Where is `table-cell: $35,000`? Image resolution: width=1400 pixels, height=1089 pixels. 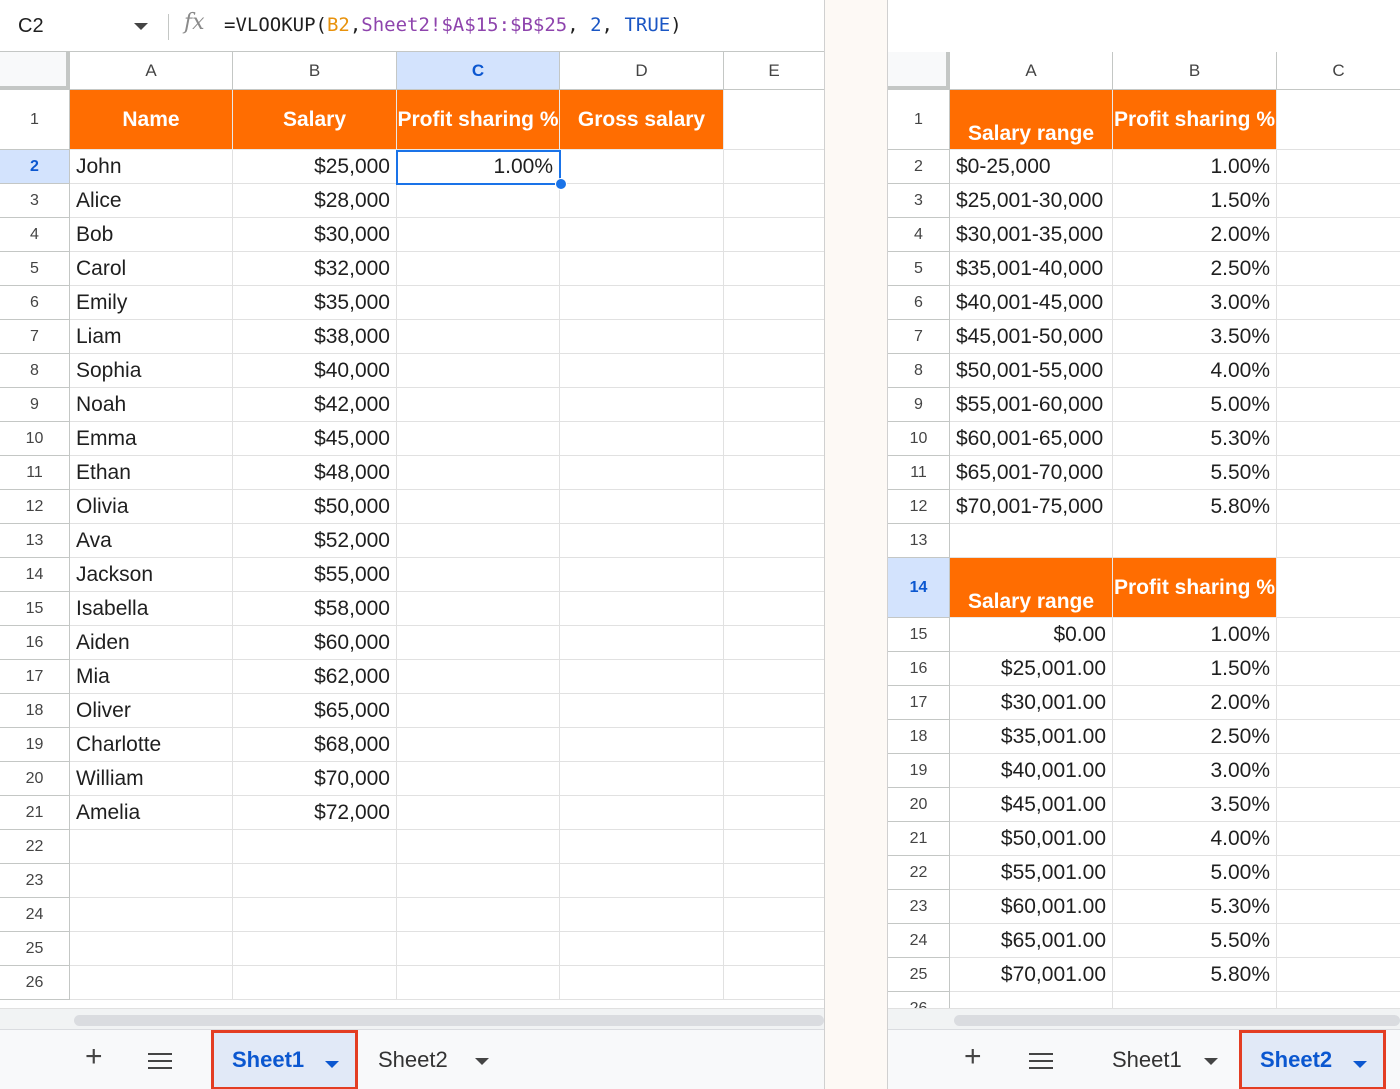
table-cell: $35,000 is located at coordinates (315, 303).